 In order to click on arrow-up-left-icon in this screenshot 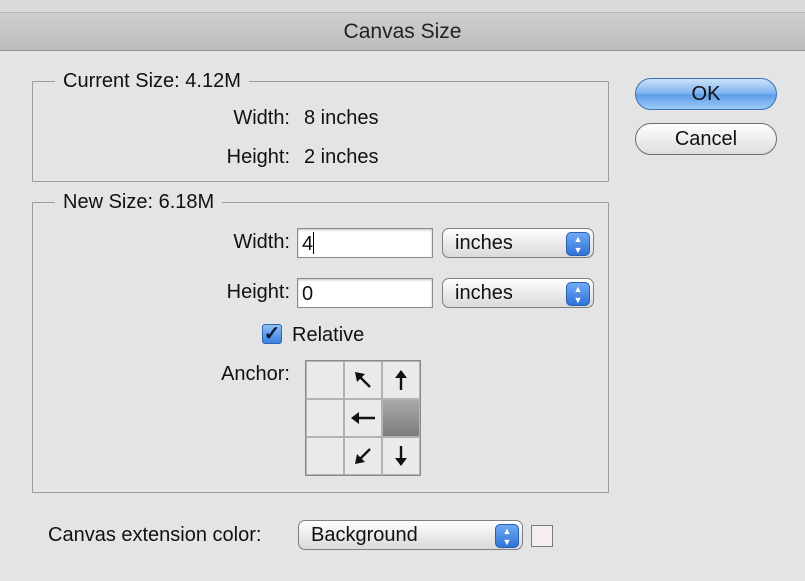, I will do `click(363, 380)`.